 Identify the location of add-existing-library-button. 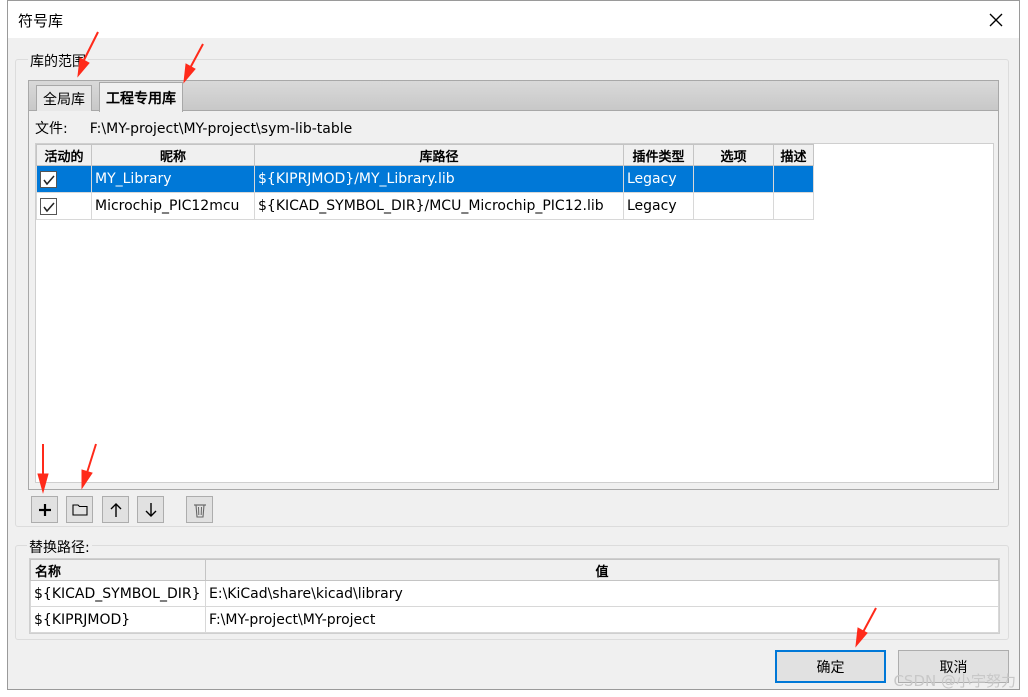
(79, 509).